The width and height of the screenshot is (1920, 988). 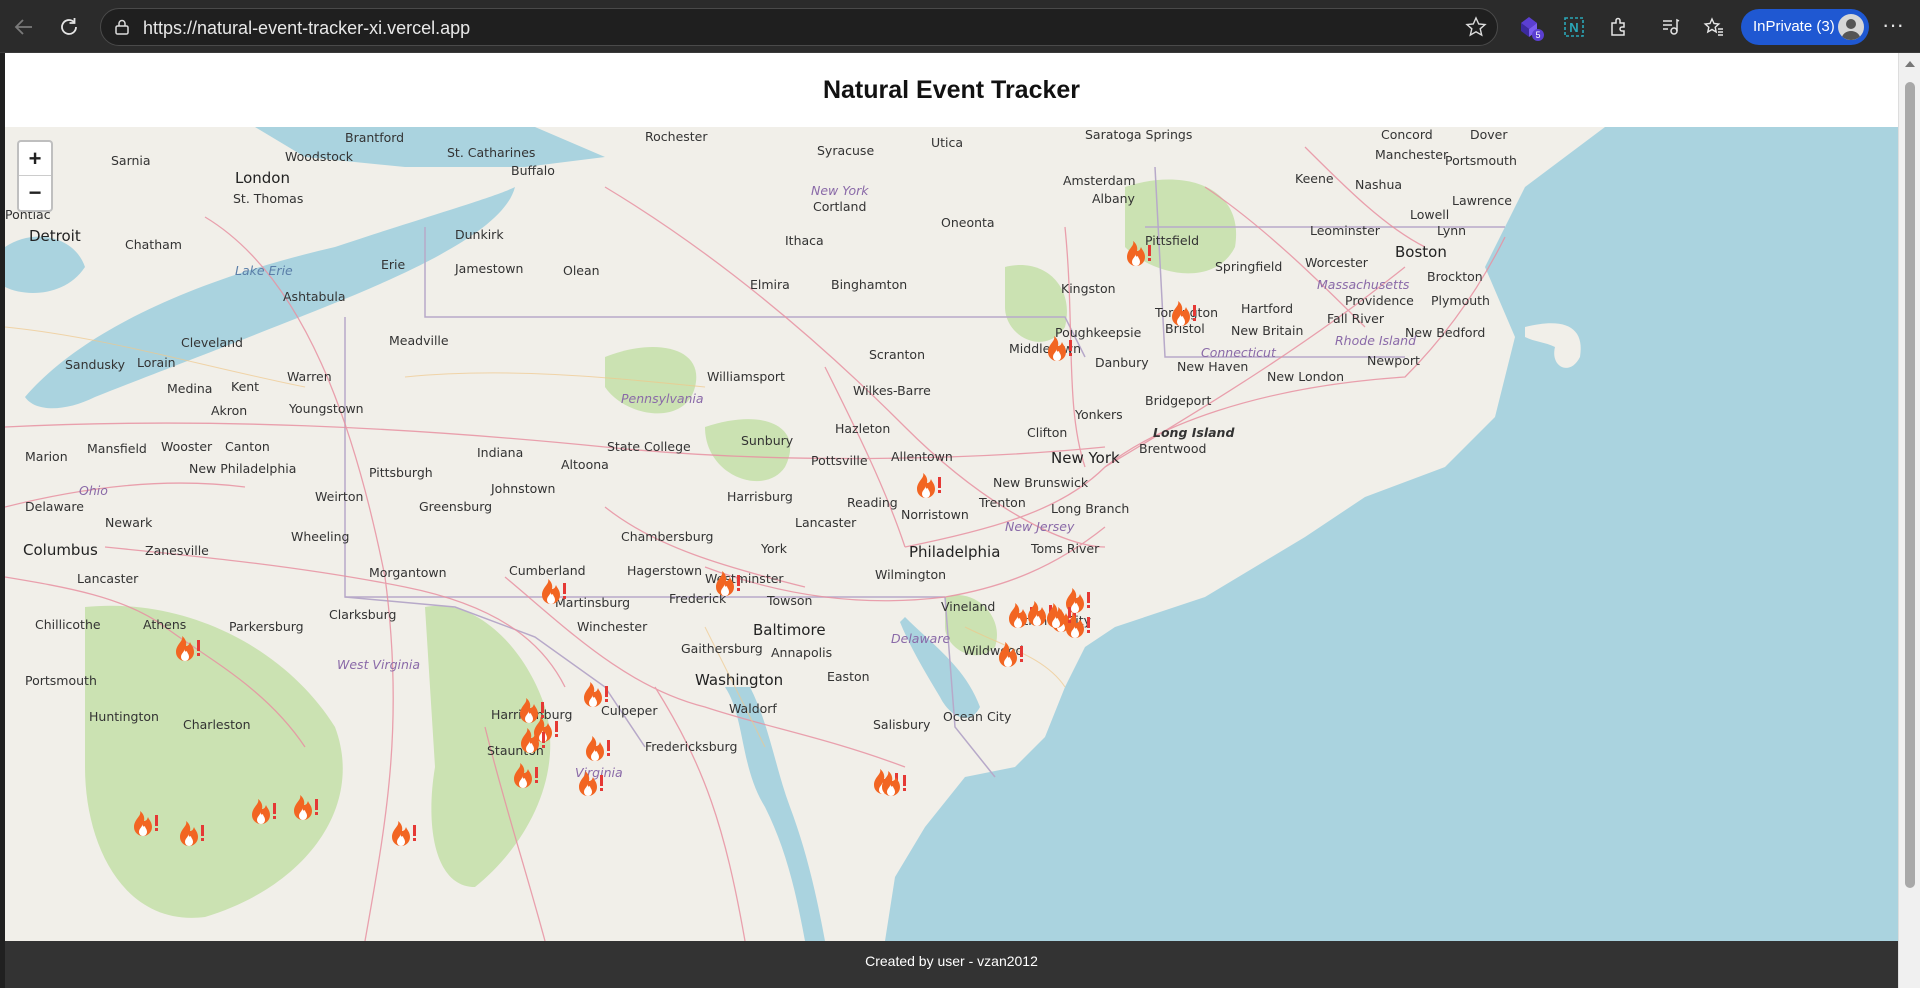 I want to click on favorite-star-icon, so click(x=1476, y=27).